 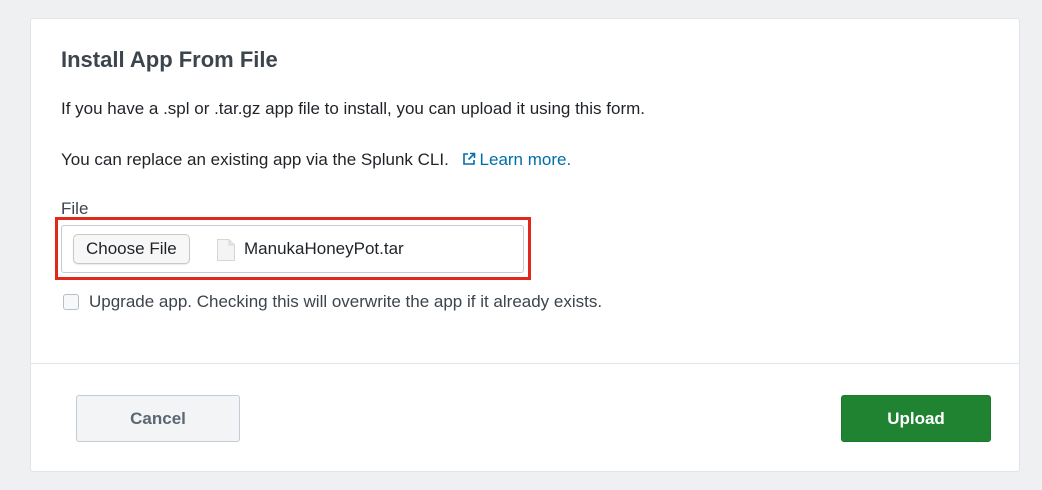 I want to click on highlight-annotation-box, so click(x=293, y=248).